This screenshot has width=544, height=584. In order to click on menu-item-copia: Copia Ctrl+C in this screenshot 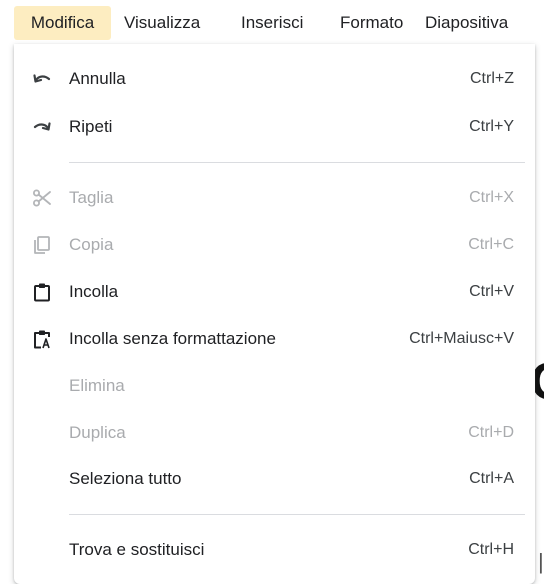, I will do `click(274, 245)`.